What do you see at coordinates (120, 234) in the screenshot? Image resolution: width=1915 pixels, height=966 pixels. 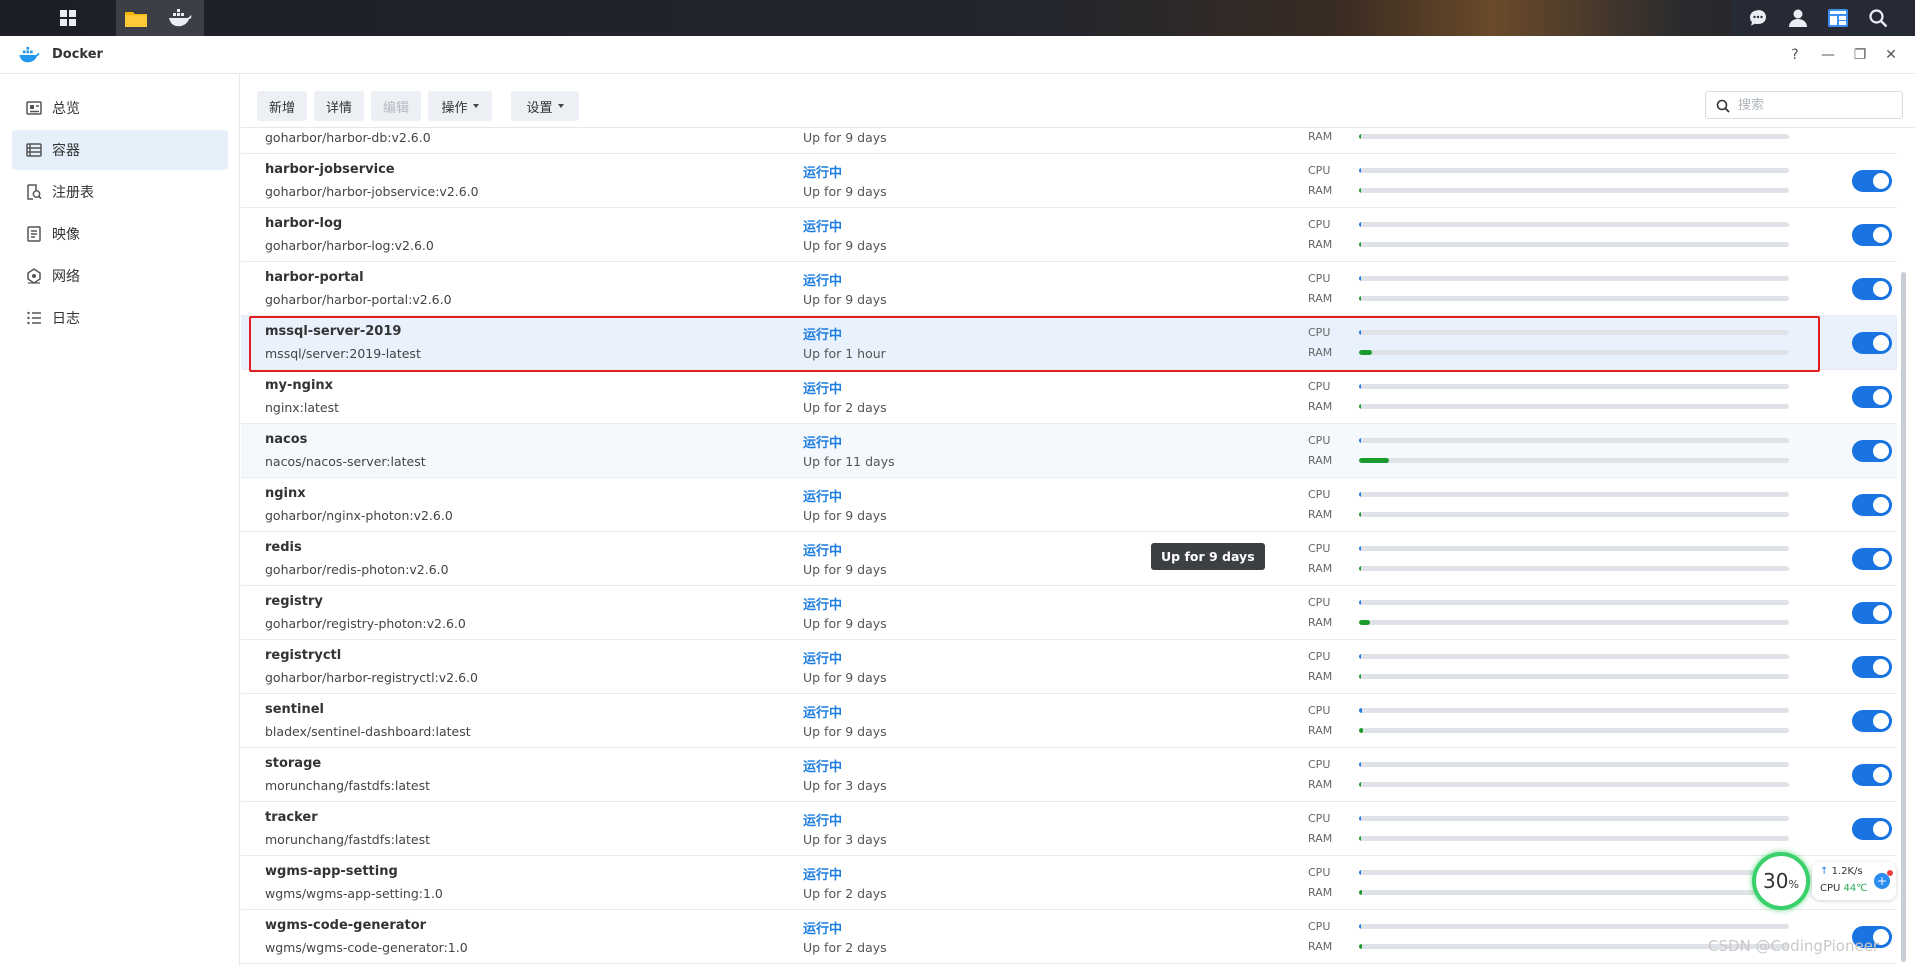 I see `sidebar-item-image: 映像` at bounding box center [120, 234].